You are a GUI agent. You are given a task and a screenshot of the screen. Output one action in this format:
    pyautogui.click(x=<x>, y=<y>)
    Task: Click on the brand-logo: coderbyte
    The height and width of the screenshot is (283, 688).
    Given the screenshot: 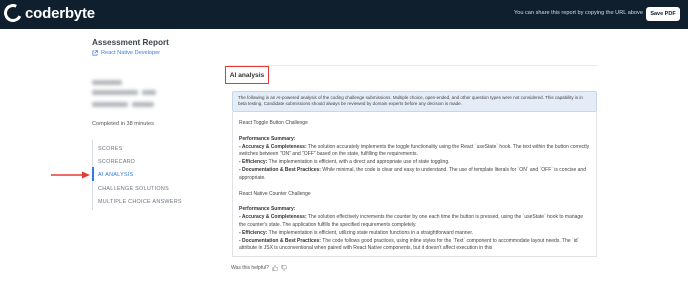 What is the action you would take?
    pyautogui.click(x=48, y=13)
    